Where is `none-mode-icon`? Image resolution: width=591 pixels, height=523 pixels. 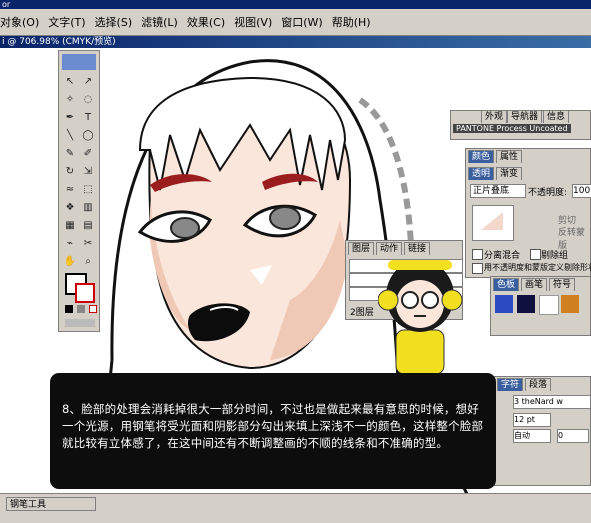 none-mode-icon is located at coordinates (93, 309).